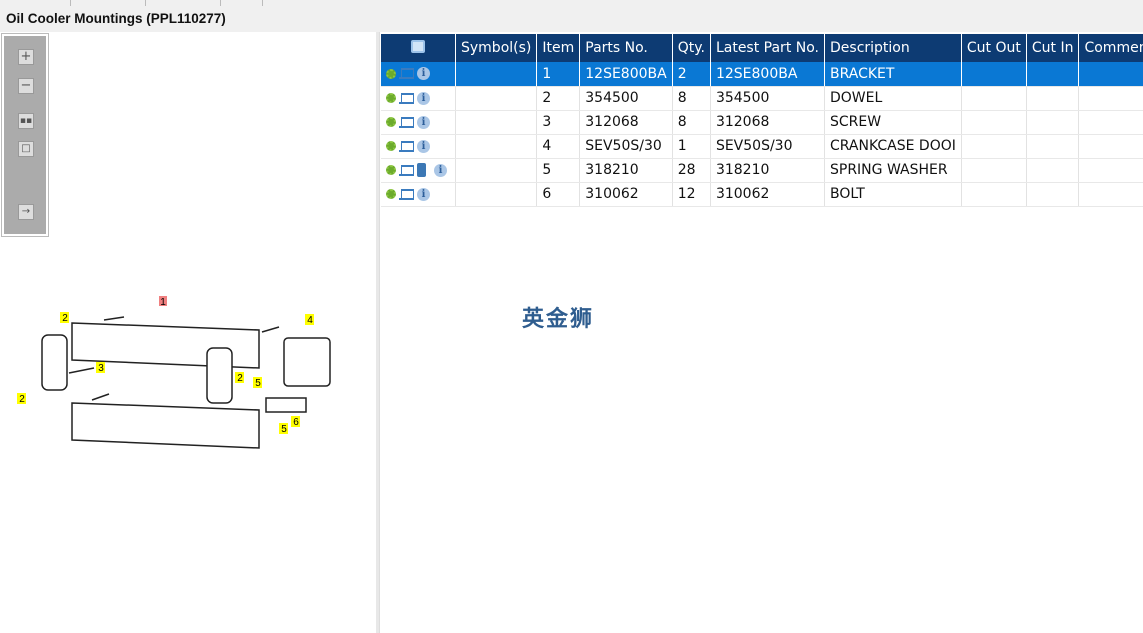 Image resolution: width=1143 pixels, height=633 pixels. What do you see at coordinates (558, 74) in the screenshot?
I see `cell-item: 1` at bounding box center [558, 74].